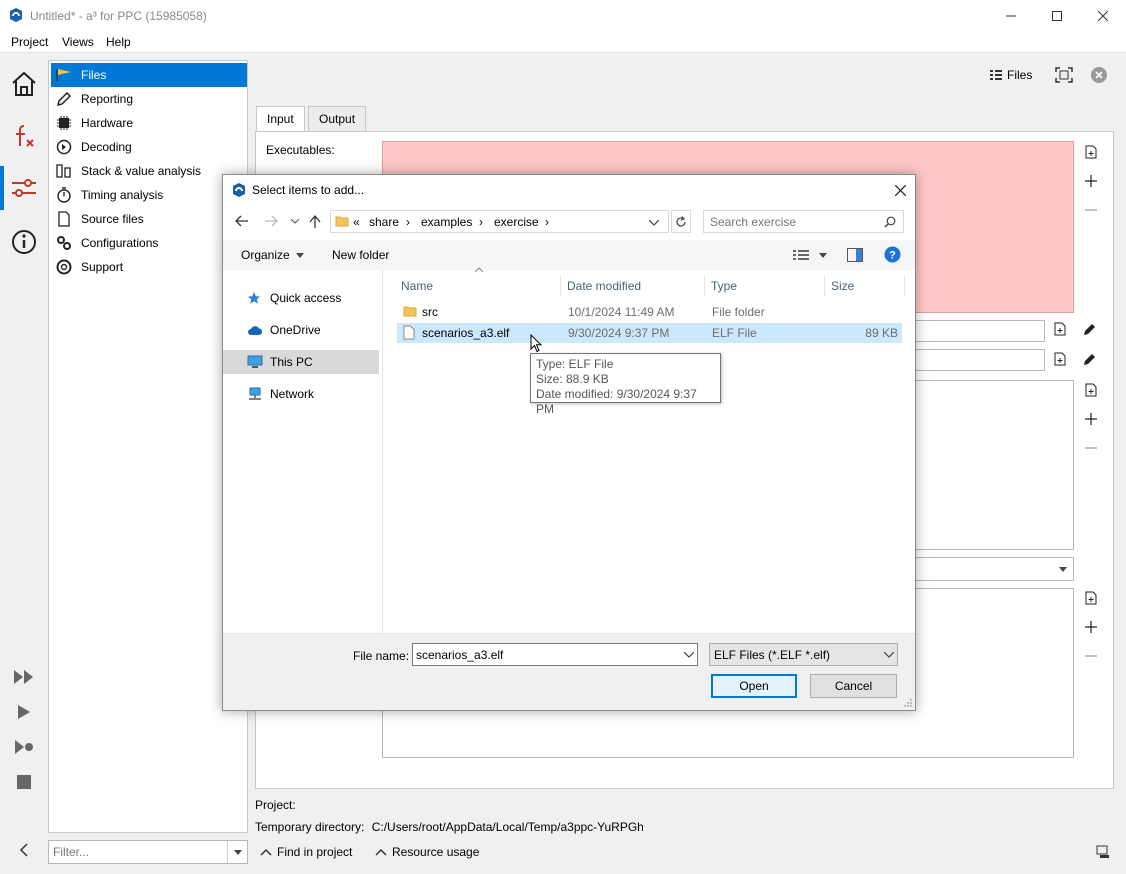 The image size is (1126, 874). I want to click on menu-project: Project, so click(29, 42).